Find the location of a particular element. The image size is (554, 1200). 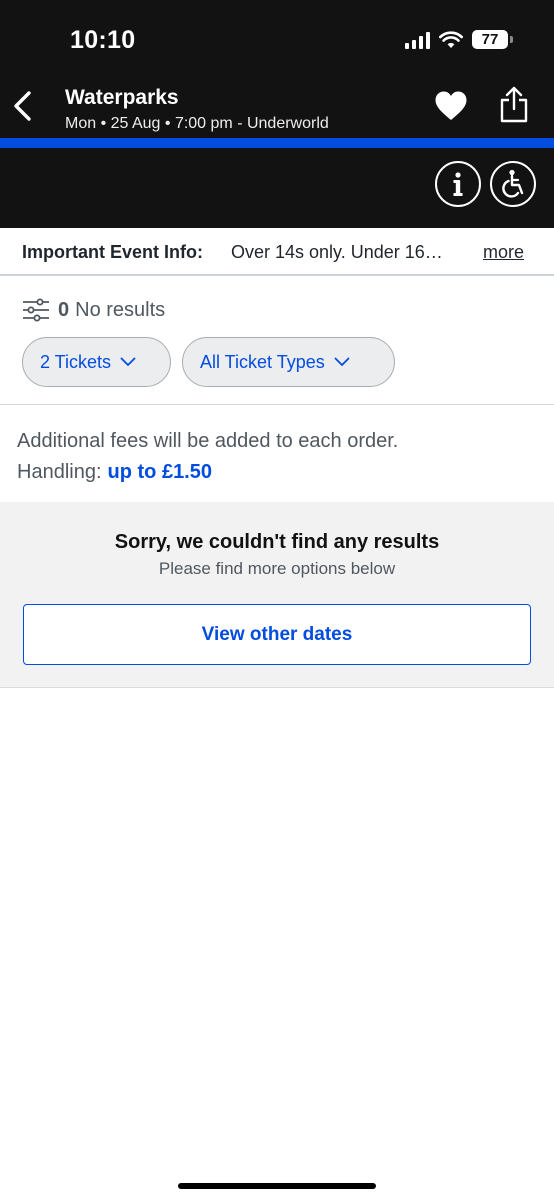

view-other-dates-button: View other dates is located at coordinates (277, 634).